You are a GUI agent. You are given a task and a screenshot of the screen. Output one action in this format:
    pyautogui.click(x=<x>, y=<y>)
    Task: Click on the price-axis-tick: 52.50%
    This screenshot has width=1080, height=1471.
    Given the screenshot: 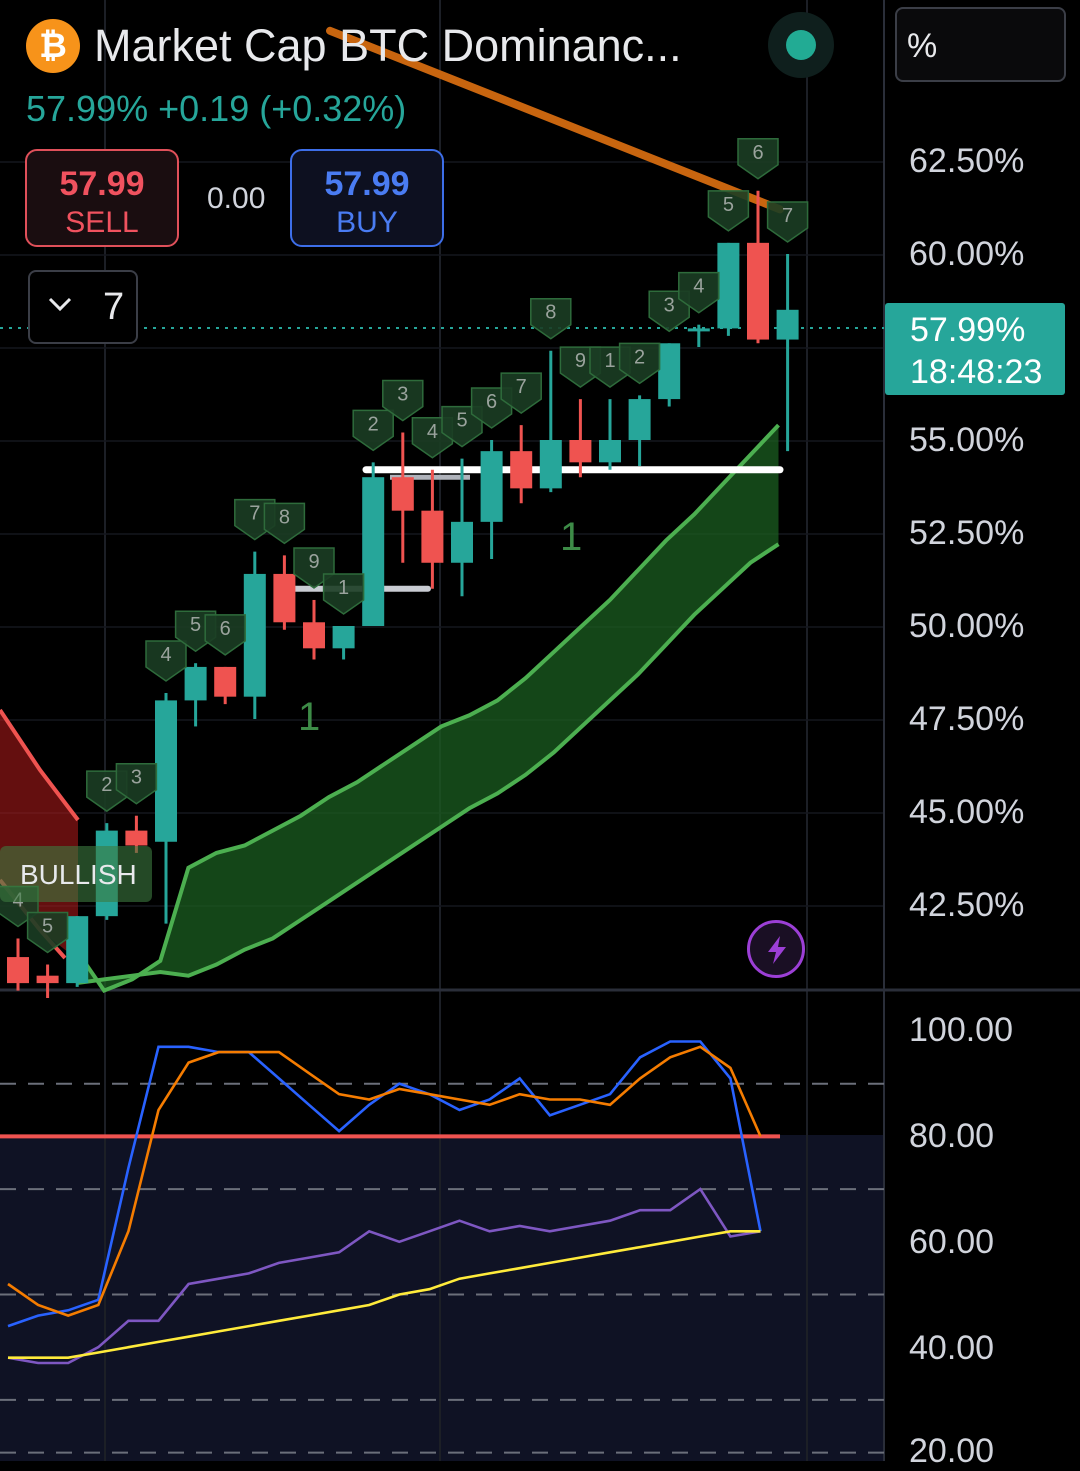 What is the action you would take?
    pyautogui.click(x=967, y=533)
    